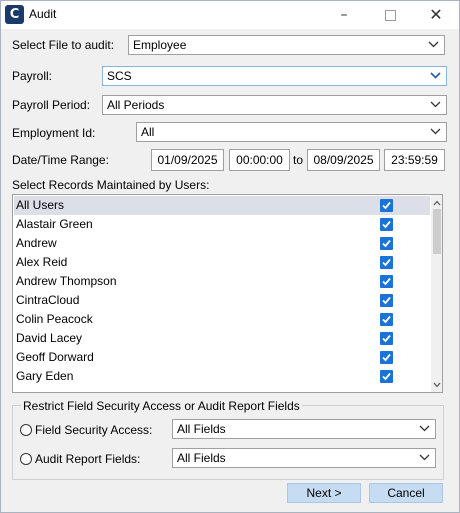 This screenshot has width=460, height=513. Describe the element at coordinates (304, 458) in the screenshot. I see `audit-report-select: All Fields` at that location.